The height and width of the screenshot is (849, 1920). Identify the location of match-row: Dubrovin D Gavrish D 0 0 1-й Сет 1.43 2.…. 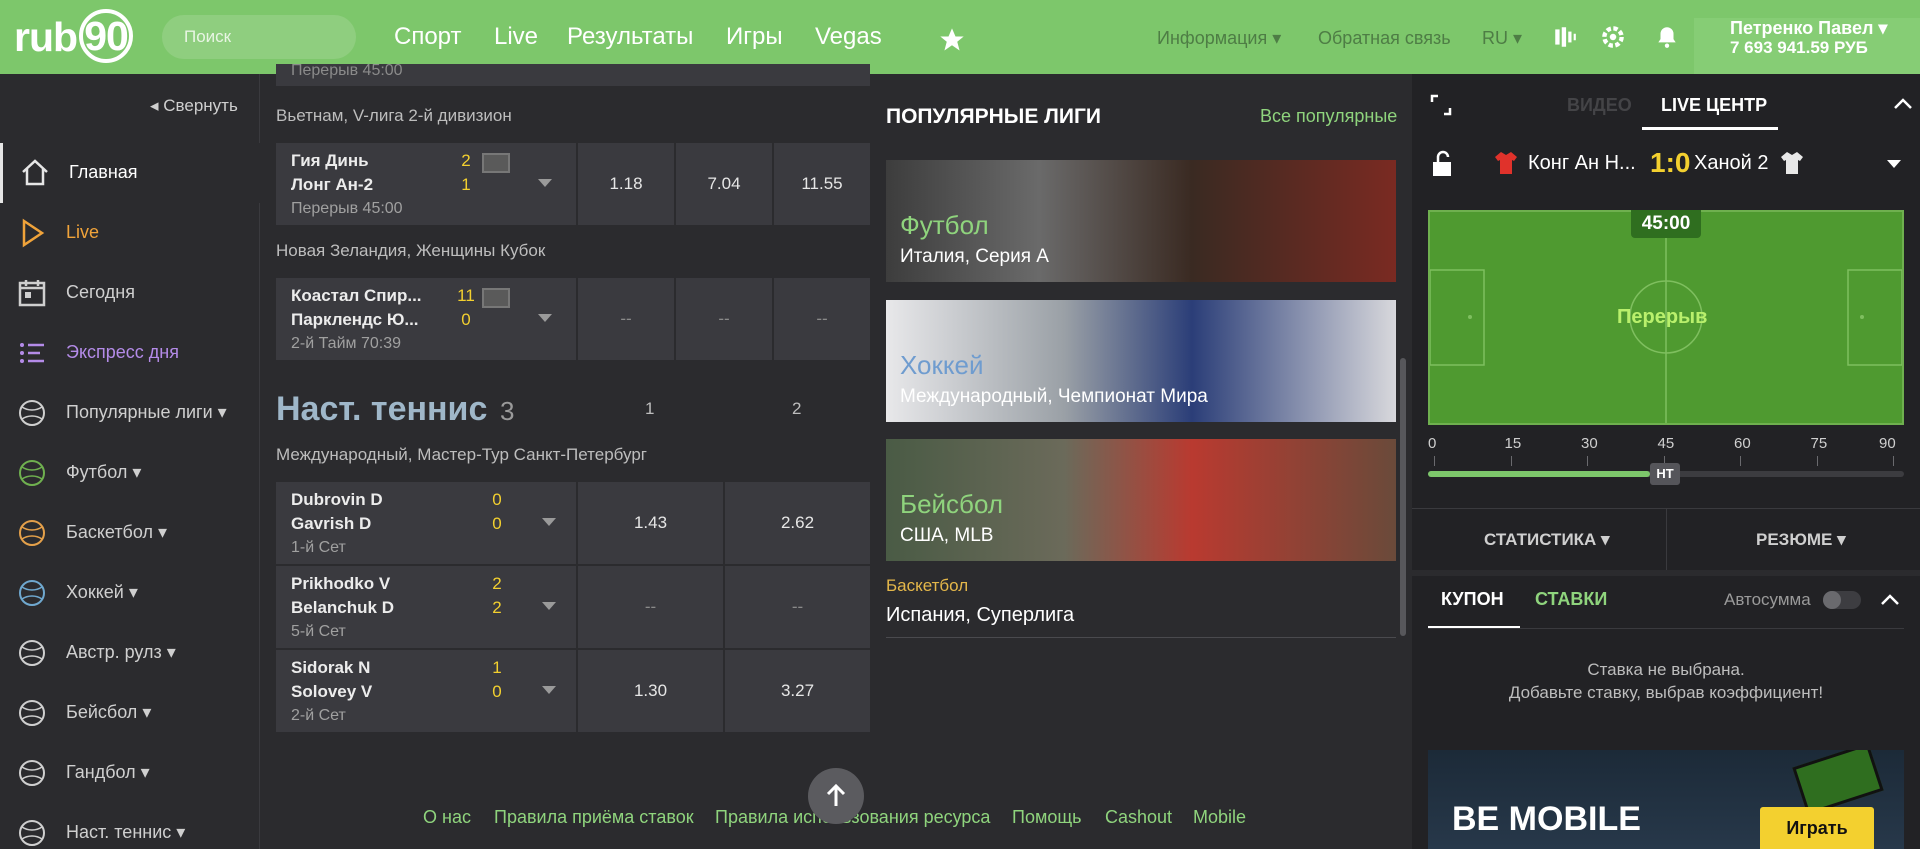
(573, 523).